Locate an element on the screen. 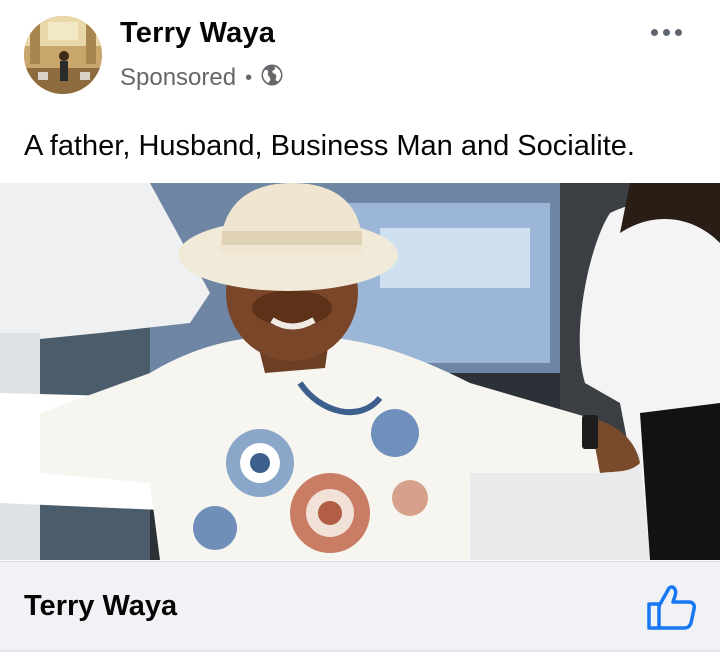 Image resolution: width=720 pixels, height=652 pixels. globe-icon is located at coordinates (272, 78).